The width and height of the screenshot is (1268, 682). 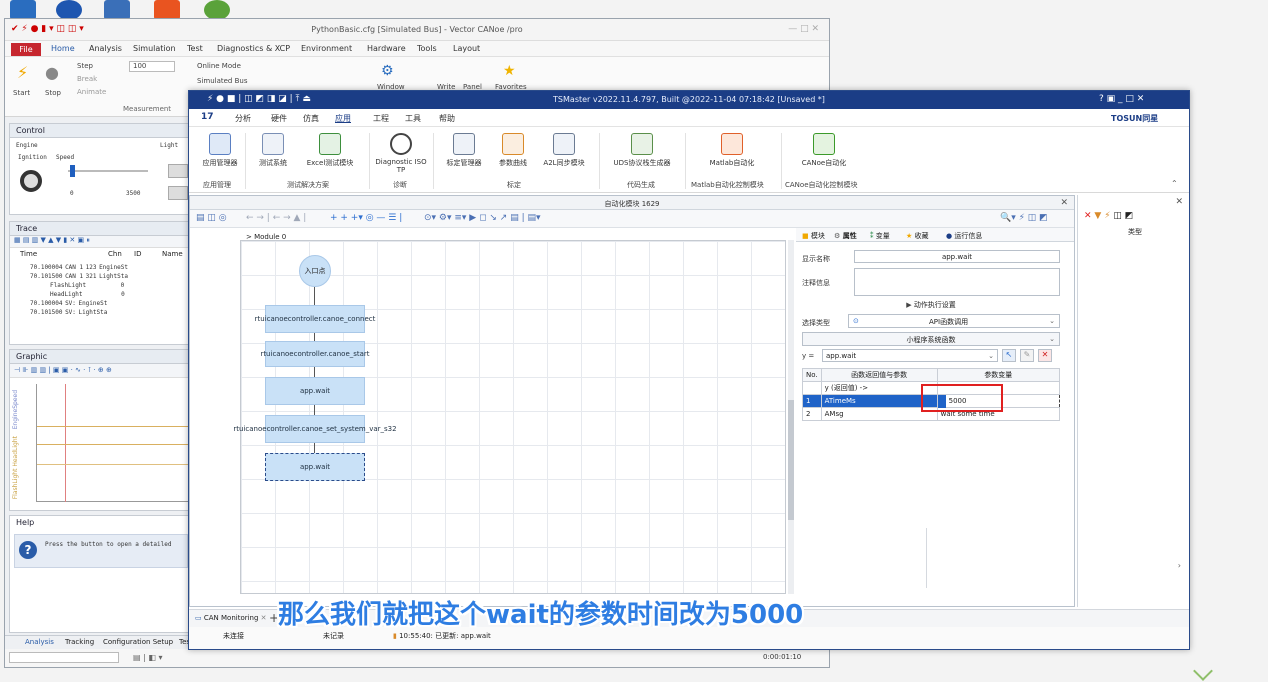 What do you see at coordinates (464, 150) in the screenshot?
I see `ts-calibration-manager-button: 标定管理器` at bounding box center [464, 150].